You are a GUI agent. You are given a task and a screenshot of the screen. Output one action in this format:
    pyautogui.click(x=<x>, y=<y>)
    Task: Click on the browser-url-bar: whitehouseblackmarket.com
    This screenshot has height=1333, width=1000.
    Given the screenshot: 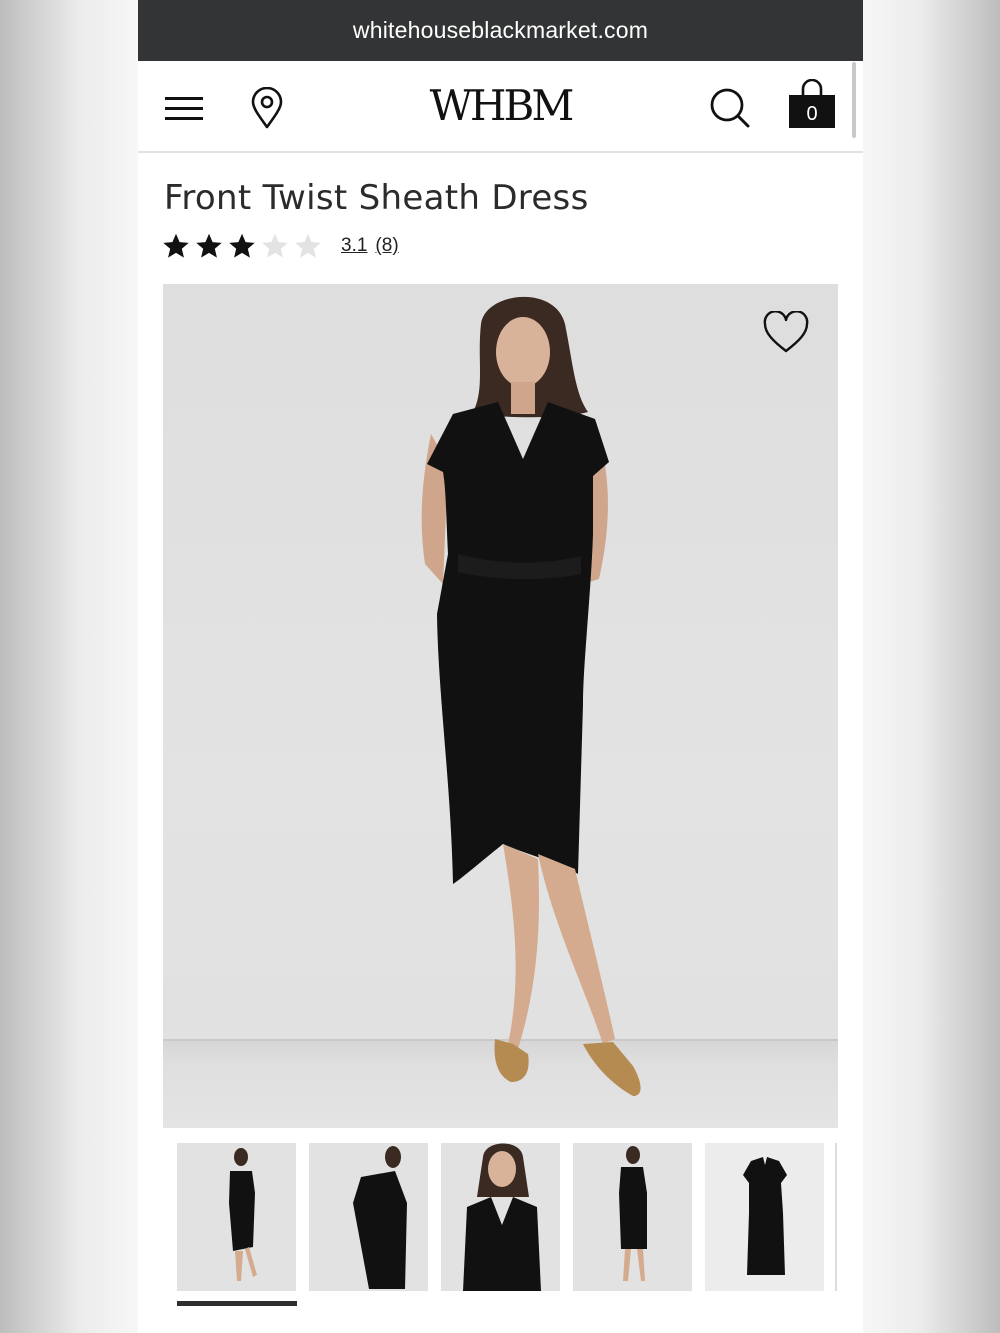 What is the action you would take?
    pyautogui.click(x=500, y=30)
    